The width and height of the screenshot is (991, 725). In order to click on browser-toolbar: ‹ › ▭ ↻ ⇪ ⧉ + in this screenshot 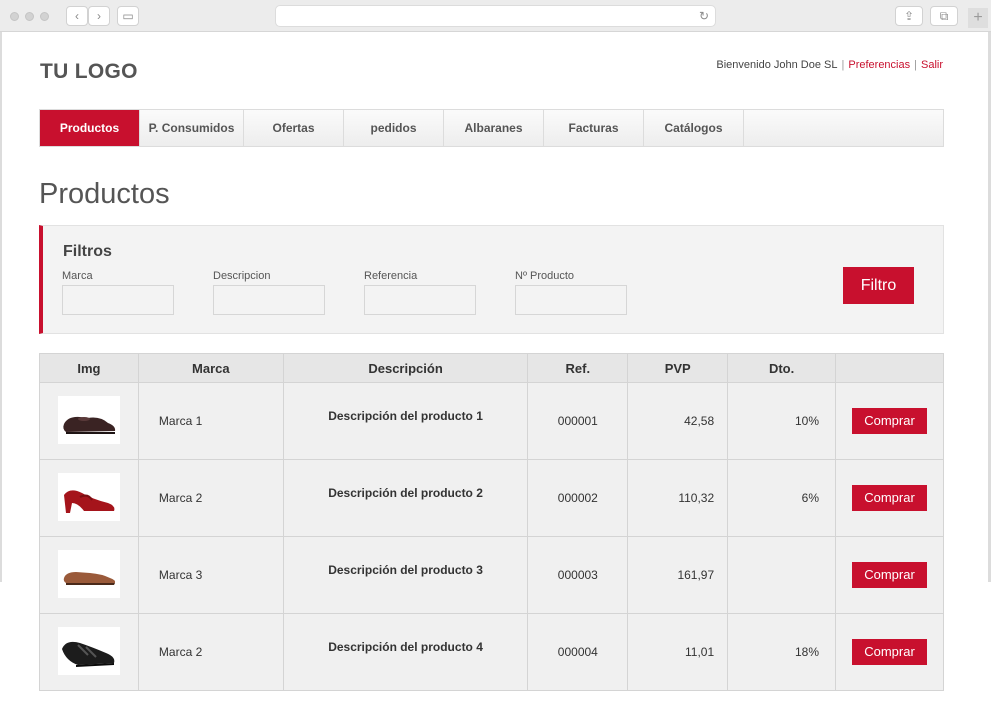, I will do `click(495, 16)`.